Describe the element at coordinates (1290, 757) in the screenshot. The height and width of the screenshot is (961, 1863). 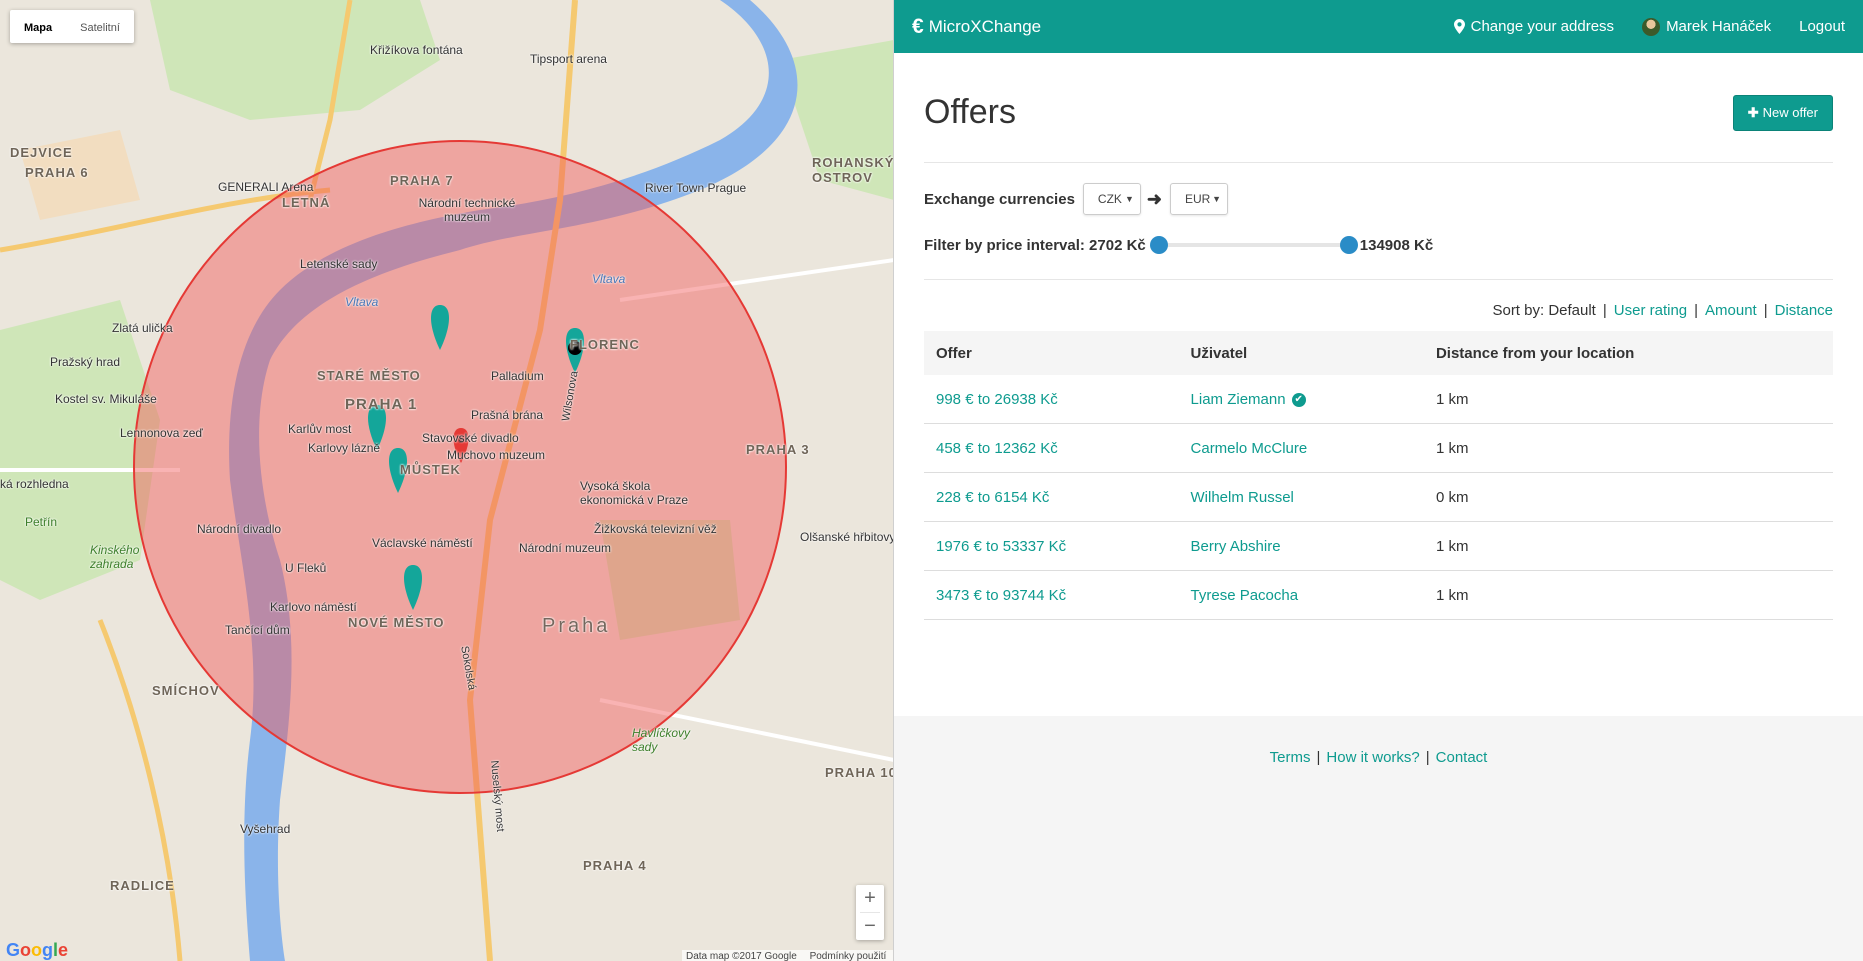
I see `terms-link: Terms` at that location.